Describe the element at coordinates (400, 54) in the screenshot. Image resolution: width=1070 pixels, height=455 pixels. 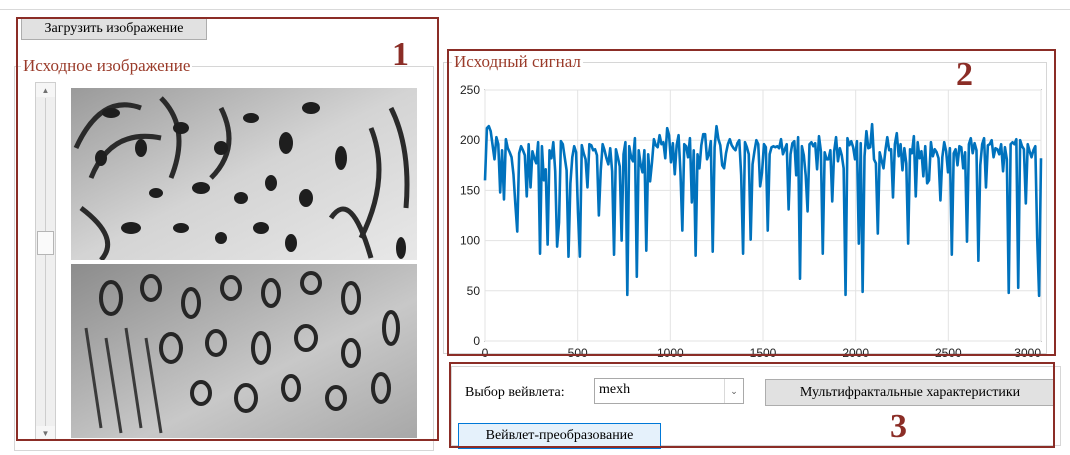
I see `panel-1-number: 1` at that location.